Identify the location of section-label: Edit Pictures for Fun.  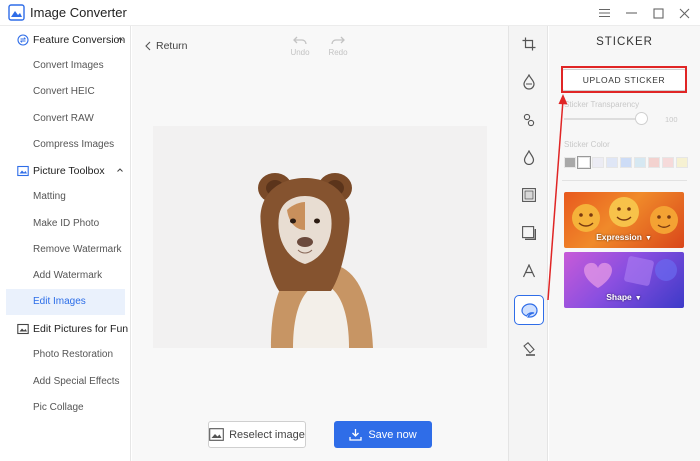
(81, 329).